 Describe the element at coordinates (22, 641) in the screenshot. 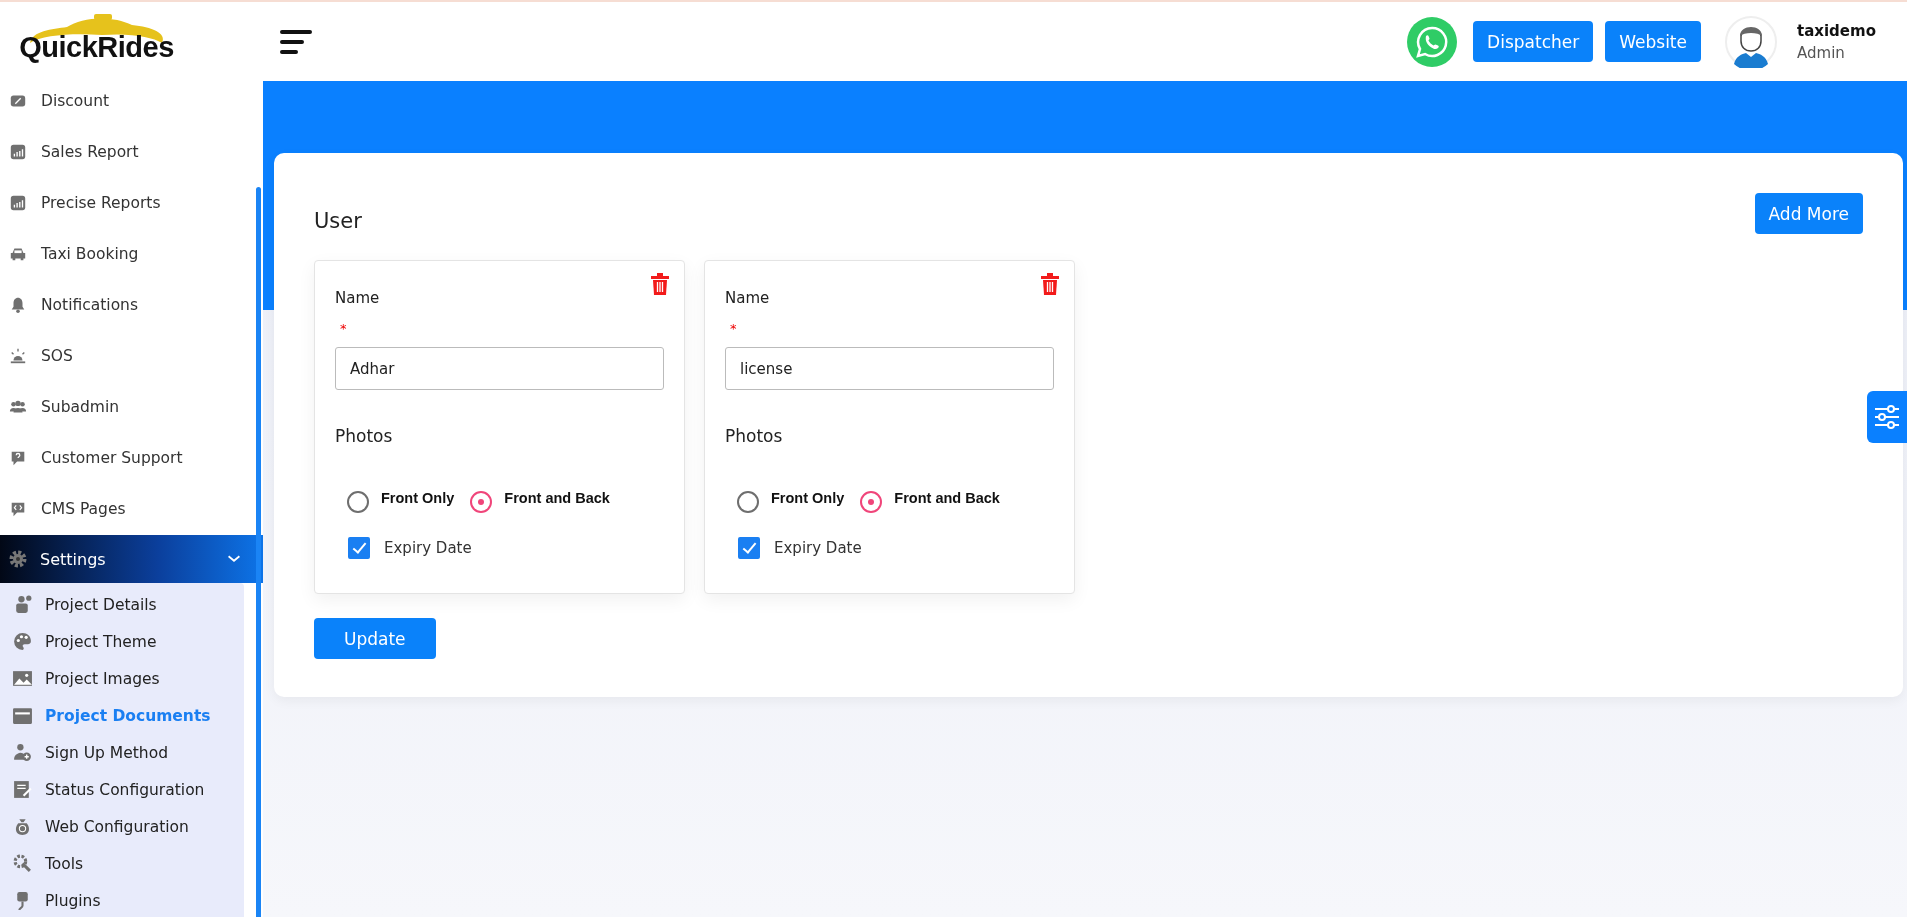

I see `palette-icon` at that location.